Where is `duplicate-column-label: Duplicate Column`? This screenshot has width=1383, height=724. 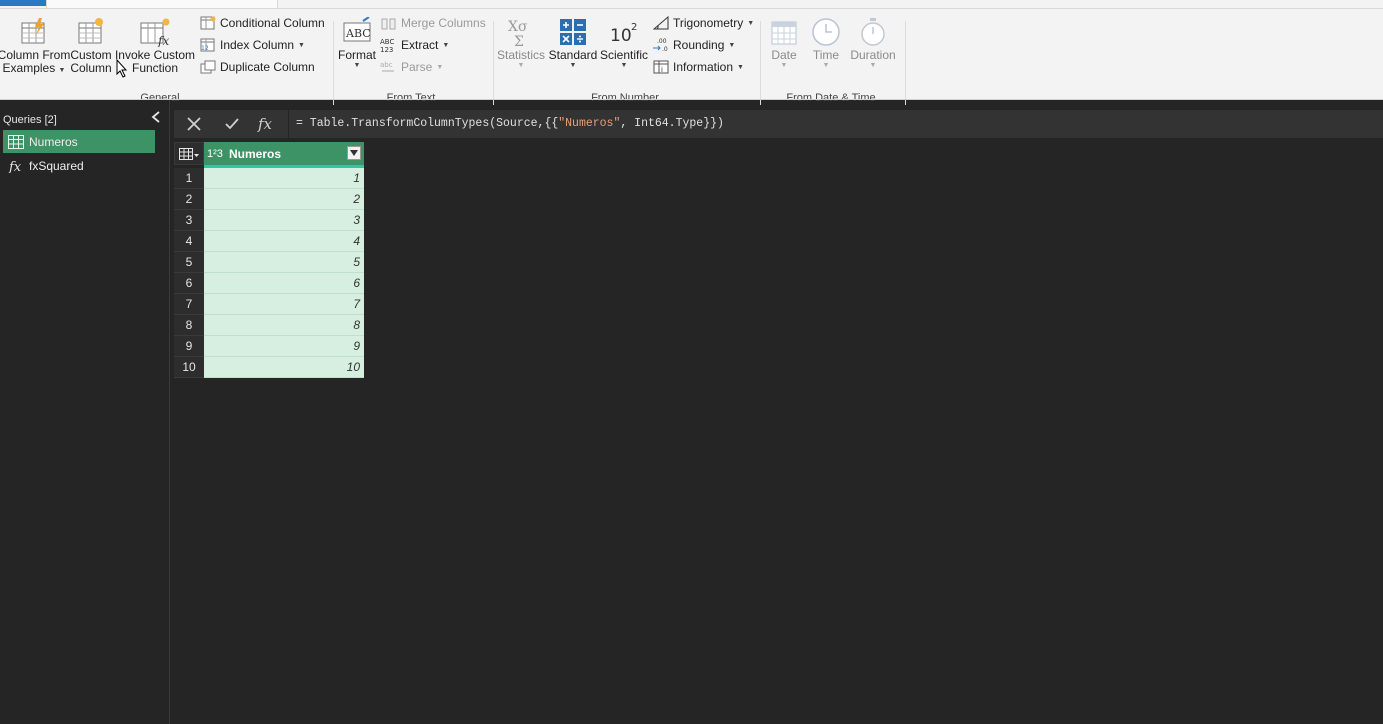 duplicate-column-label: Duplicate Column is located at coordinates (267, 67).